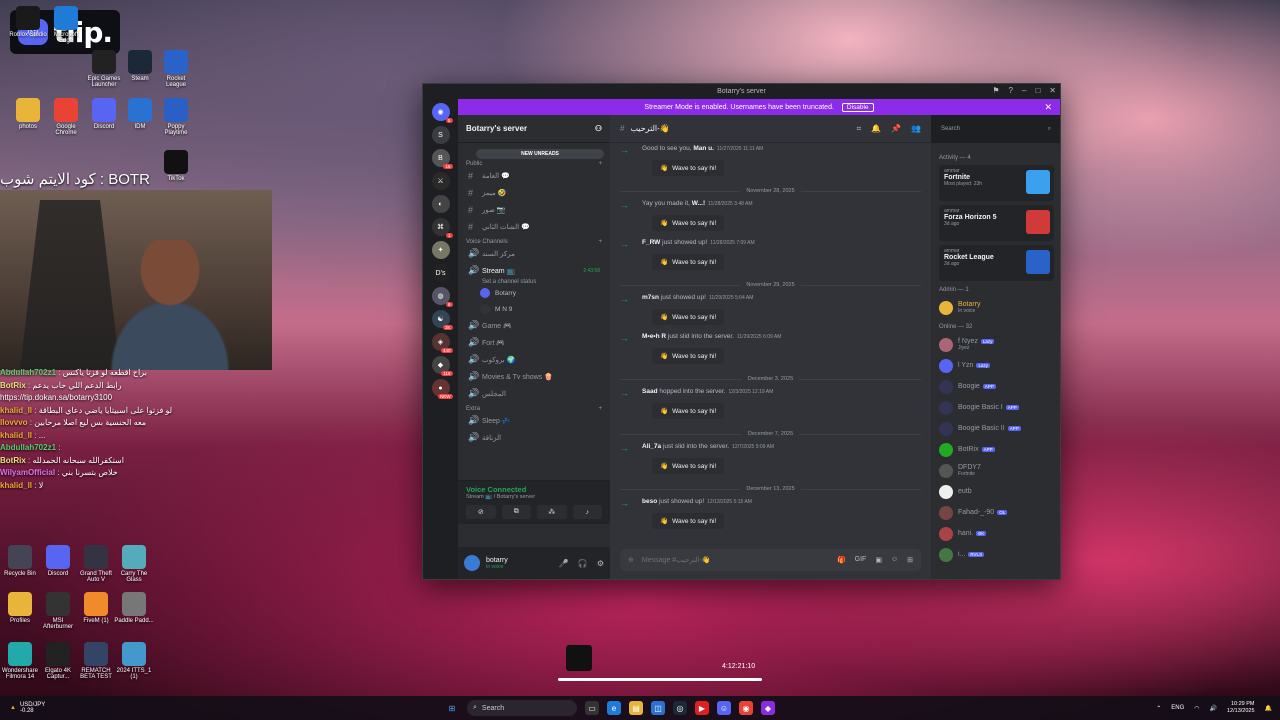 This screenshot has height=720, width=1280. What do you see at coordinates (770, 560) in the screenshot?
I see `message-composer: ⊕ Message #الترحيب-👋 🎁 GIF ▣ ☺ ⊞` at bounding box center [770, 560].